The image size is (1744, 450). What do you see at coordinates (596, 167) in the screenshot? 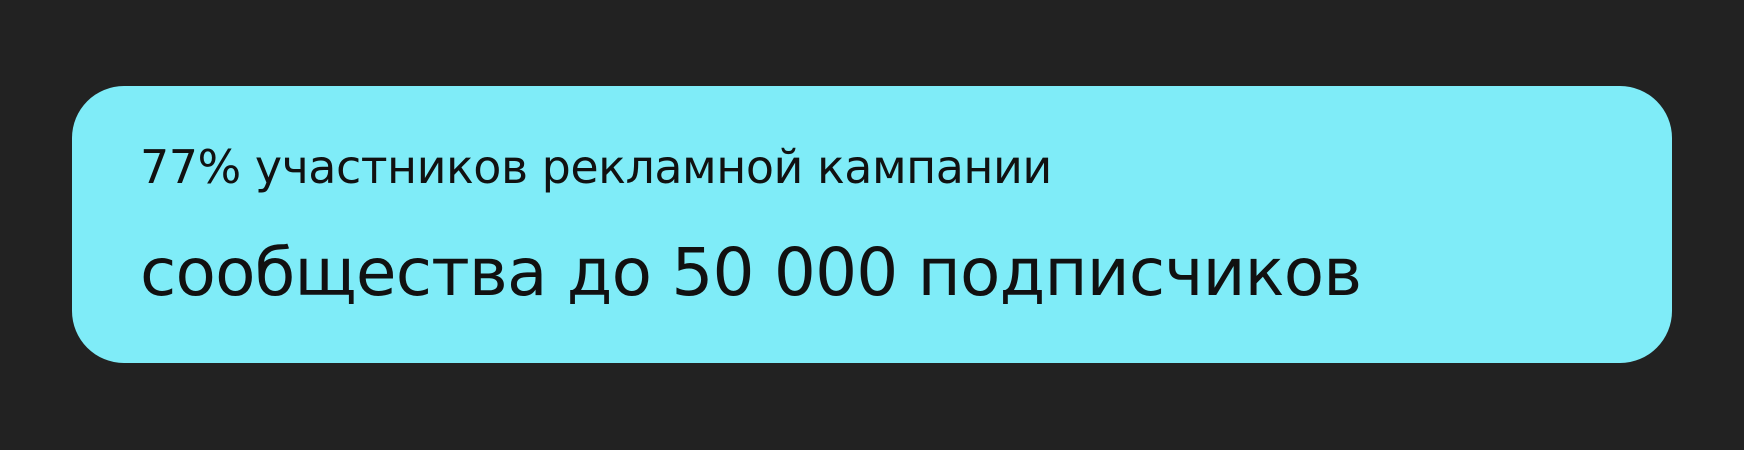
I see `card-subtitle: 77% участников рекламной кампании` at bounding box center [596, 167].